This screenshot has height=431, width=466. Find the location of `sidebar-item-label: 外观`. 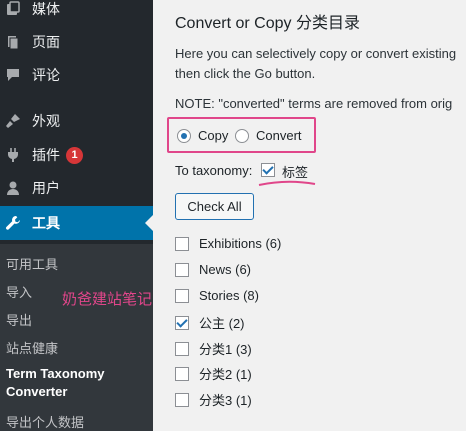

sidebar-item-label: 外观 is located at coordinates (46, 121).